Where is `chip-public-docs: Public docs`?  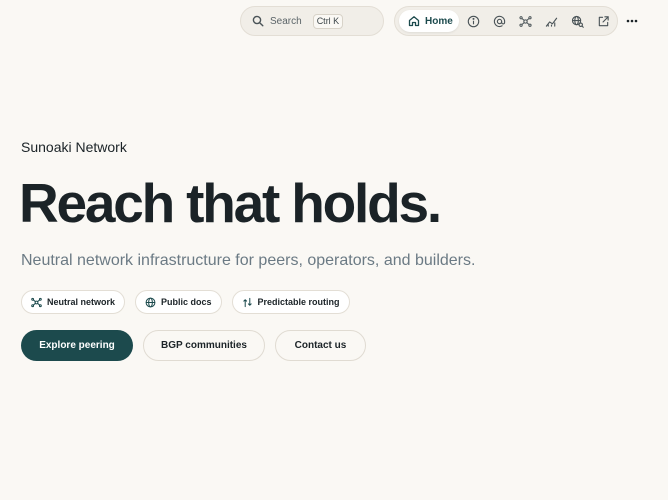
chip-public-docs: Public docs is located at coordinates (178, 302).